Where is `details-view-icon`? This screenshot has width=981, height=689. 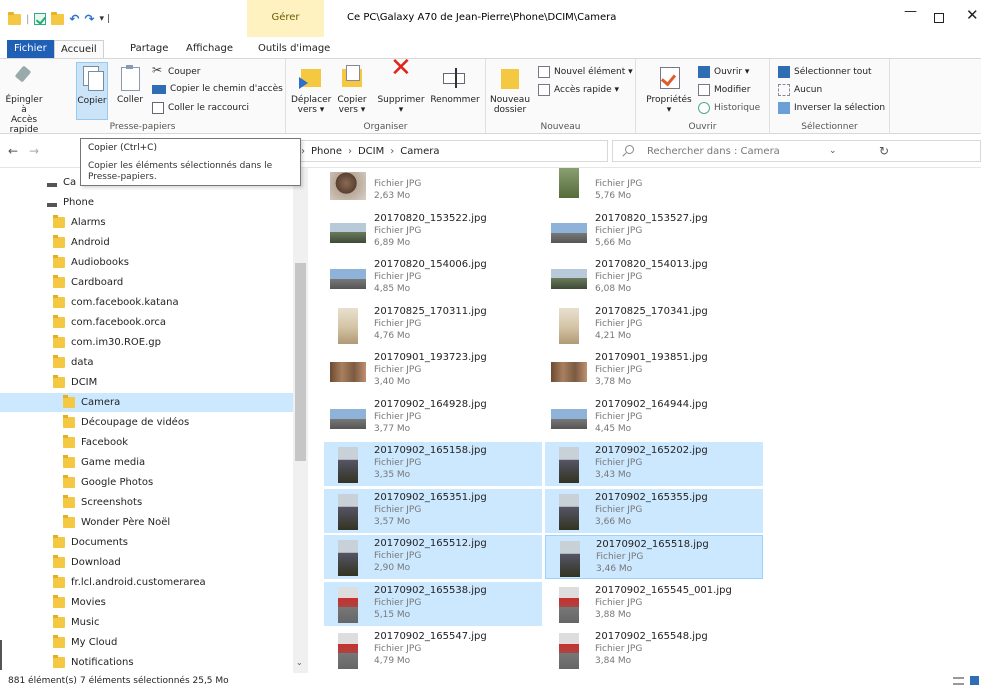 details-view-icon is located at coordinates (958, 681).